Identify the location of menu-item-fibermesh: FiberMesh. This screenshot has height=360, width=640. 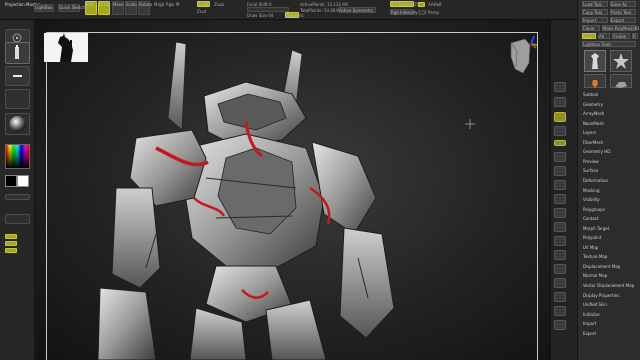
(593, 142).